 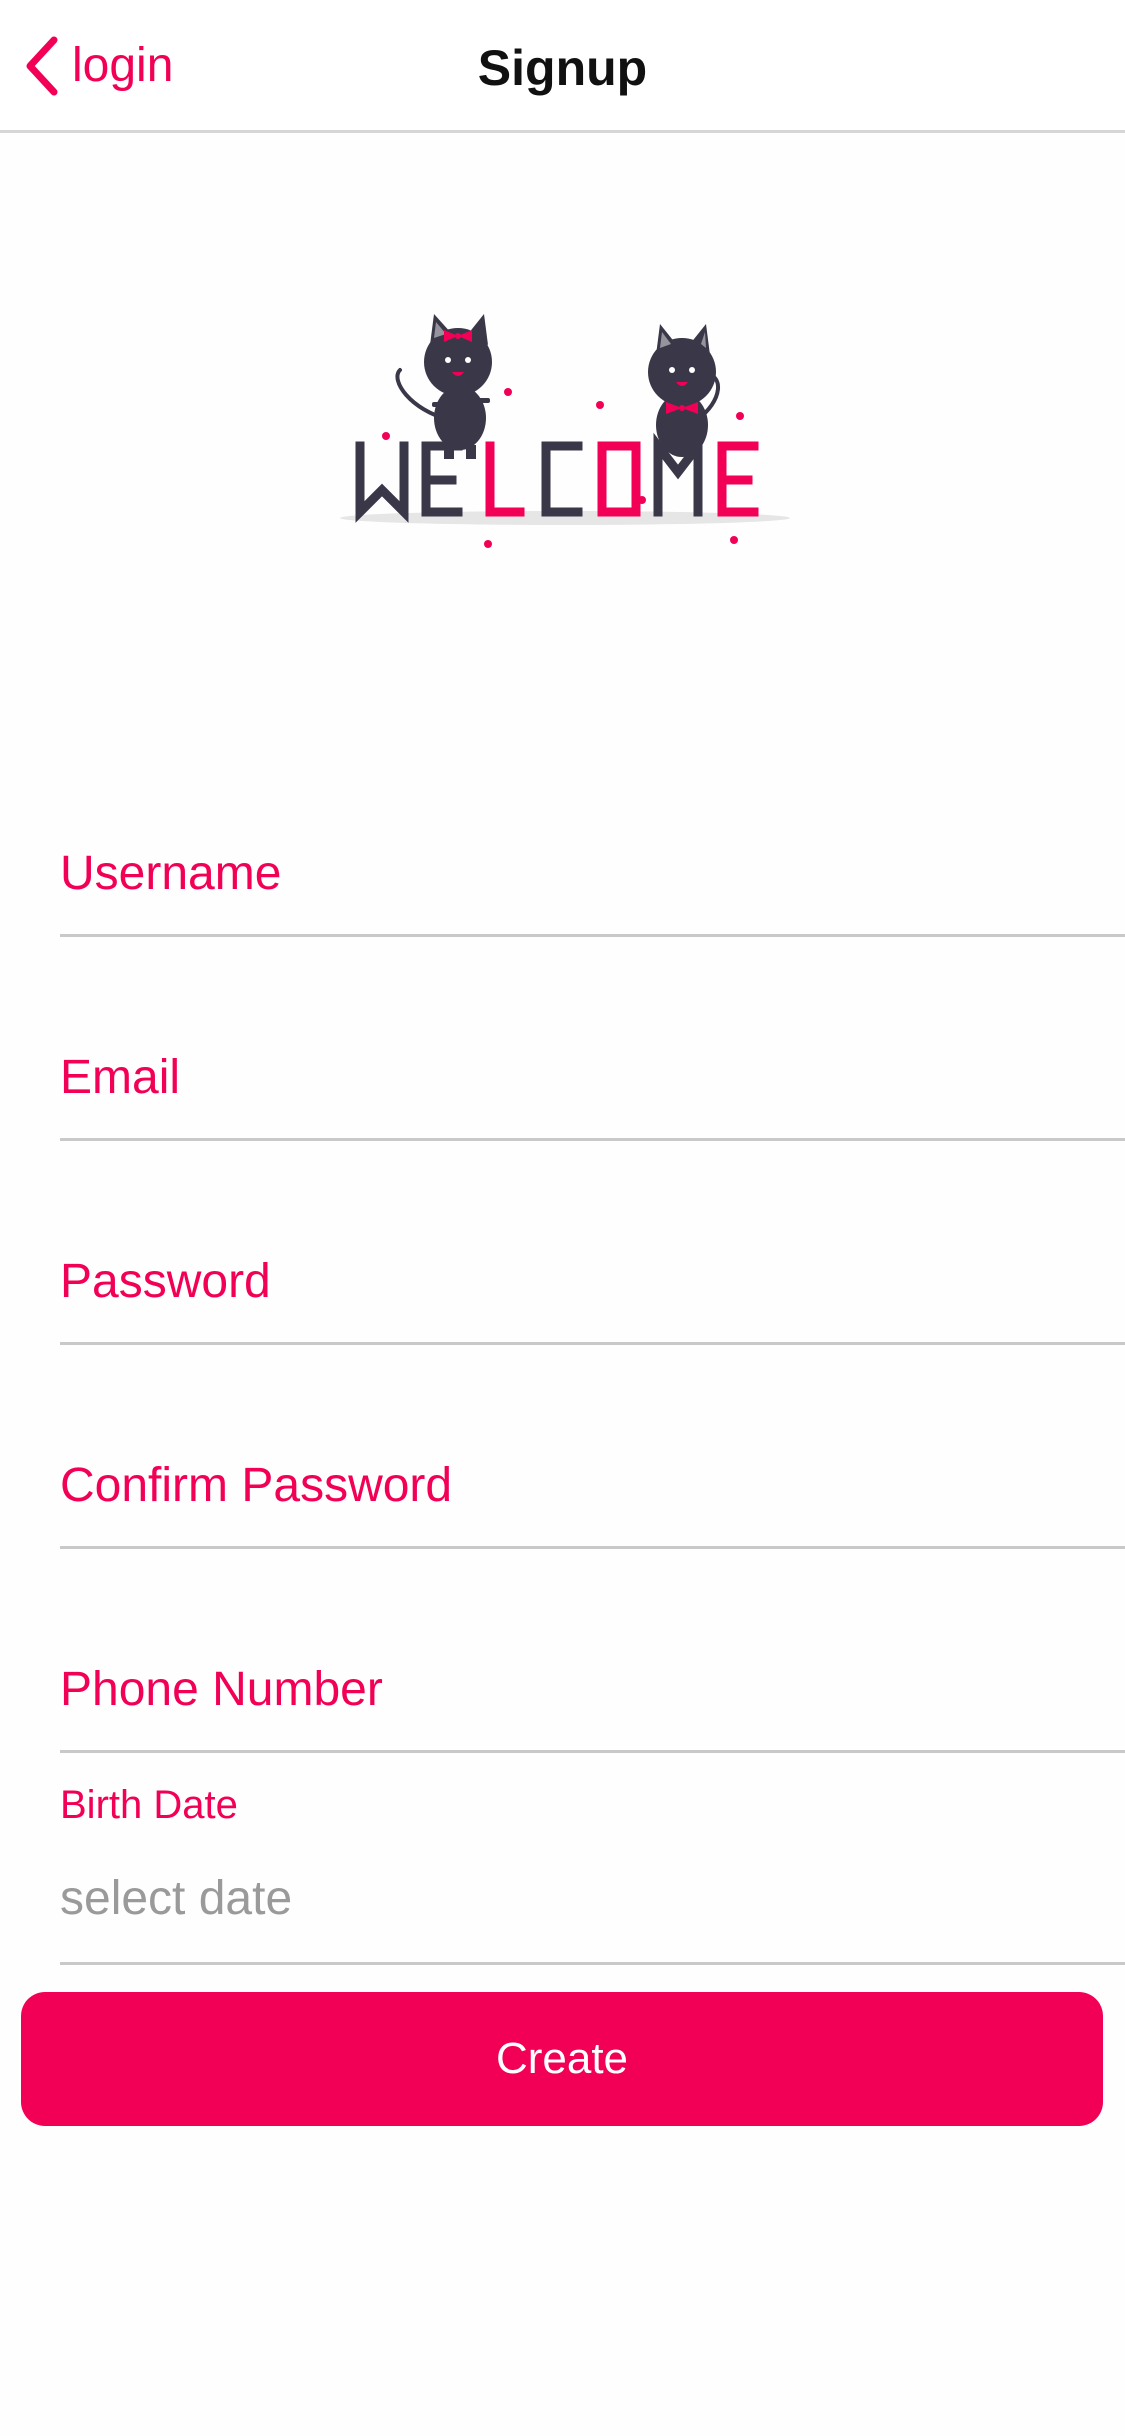 I want to click on welcome-cats-illustration, so click(x=565, y=431).